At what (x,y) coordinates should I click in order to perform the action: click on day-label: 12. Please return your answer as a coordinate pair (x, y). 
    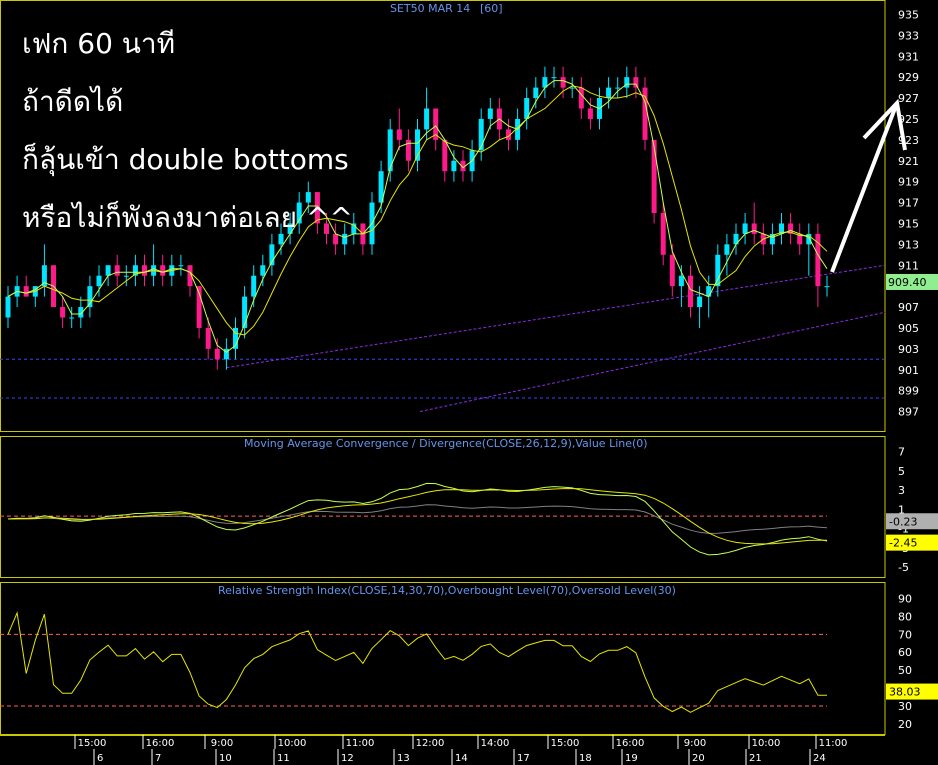
    Looking at the image, I should click on (347, 758).